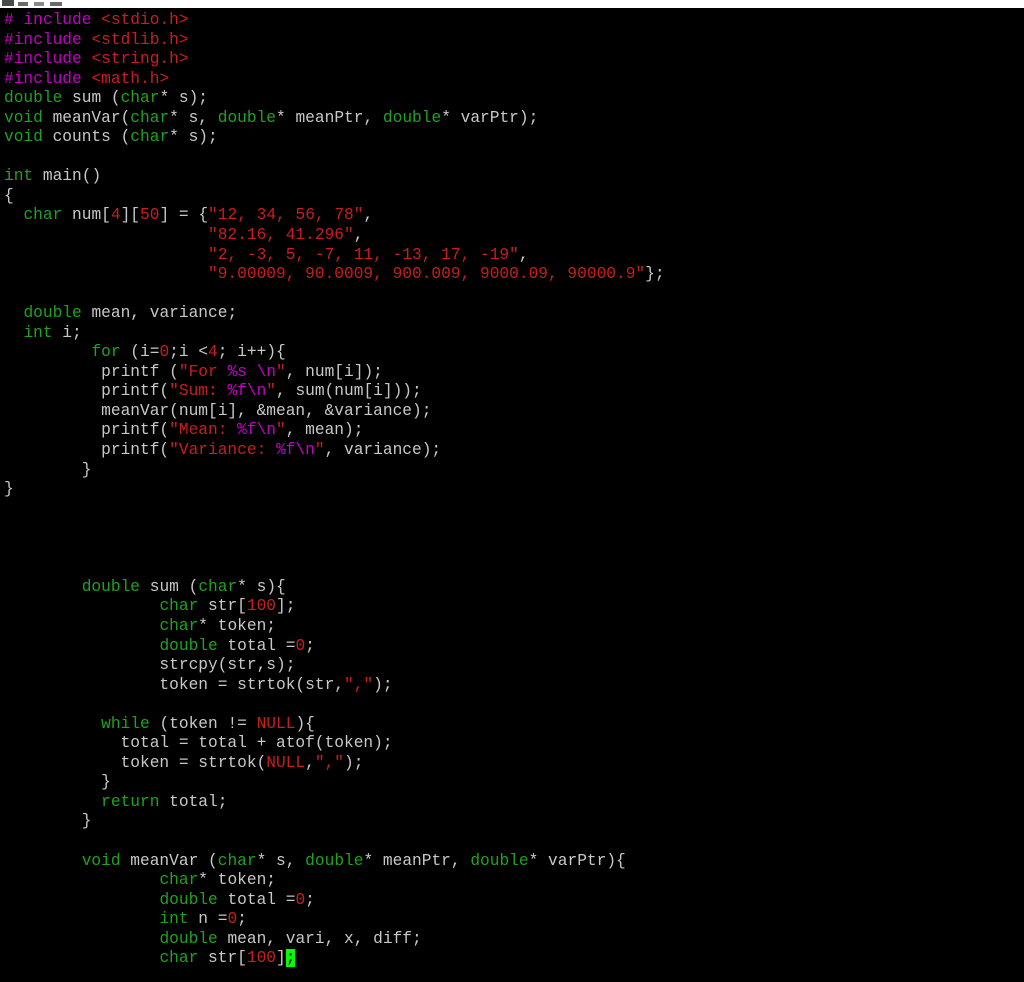 Image resolution: width=1024 pixels, height=982 pixels. I want to click on code-token-tx: n =, so click(208, 919).